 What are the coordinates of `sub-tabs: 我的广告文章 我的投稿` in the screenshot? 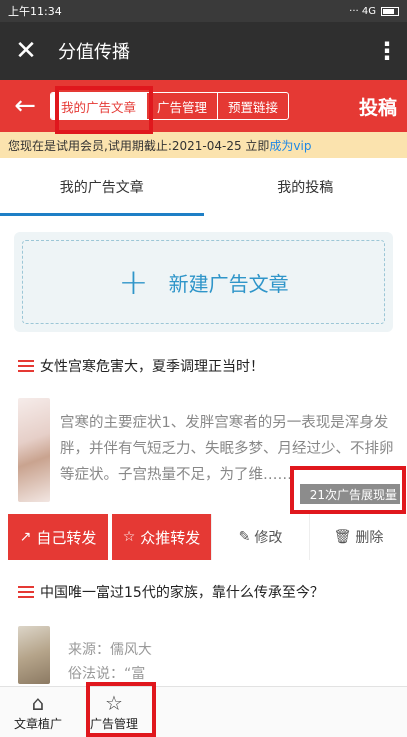 It's located at (203, 187).